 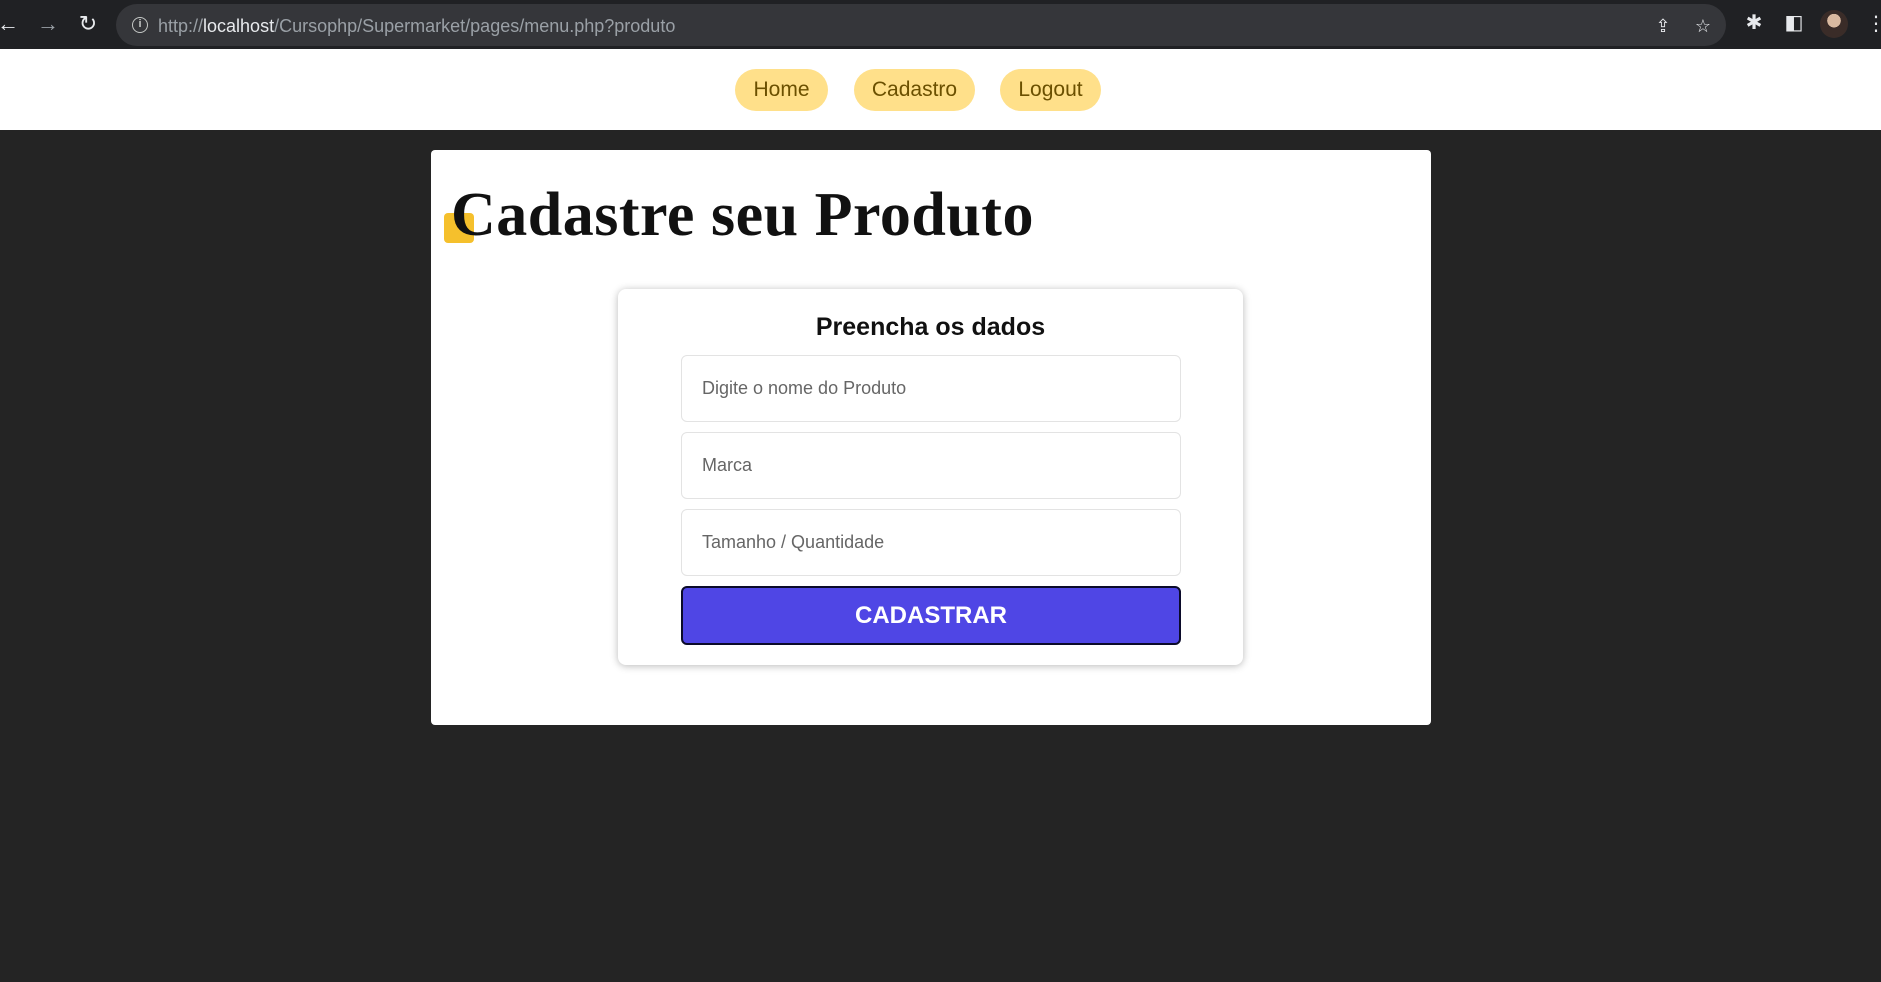 I want to click on back-icon: ←, so click(x=11, y=24).